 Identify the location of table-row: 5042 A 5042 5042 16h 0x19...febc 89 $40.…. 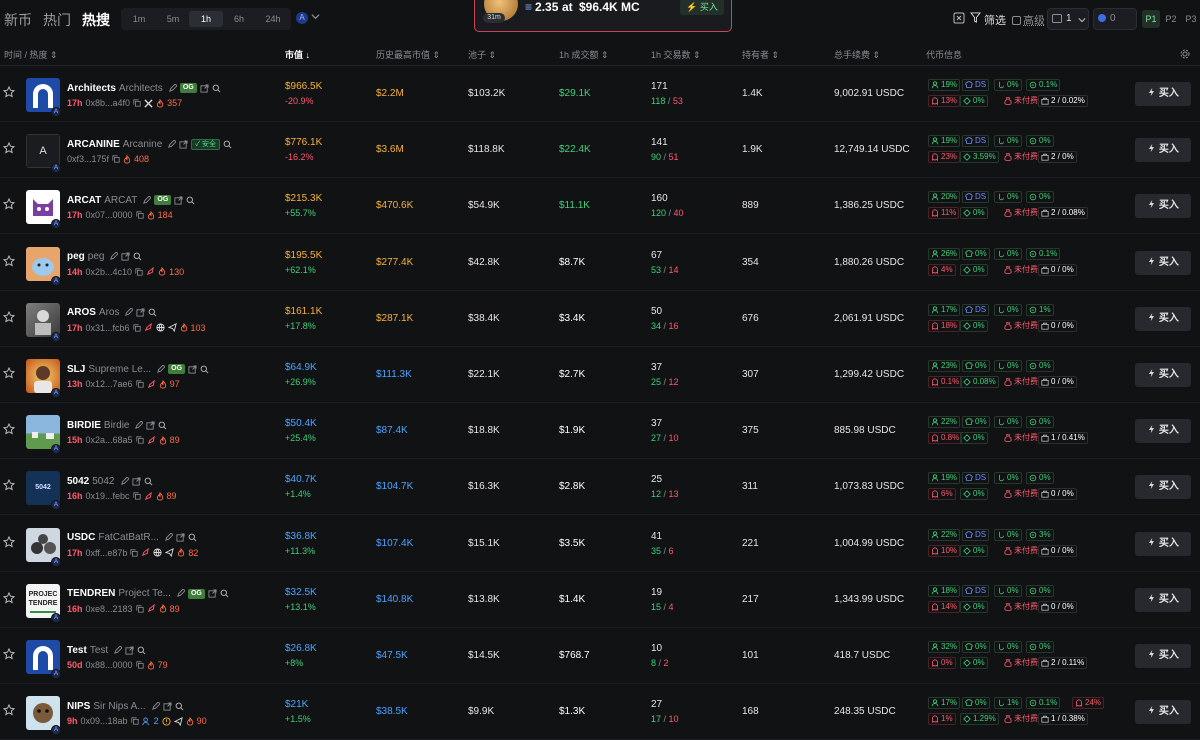
(600, 487).